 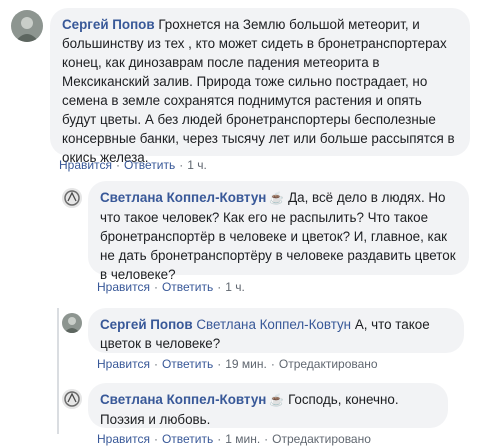 What do you see at coordinates (58, 371) in the screenshot?
I see `thread-line` at bounding box center [58, 371].